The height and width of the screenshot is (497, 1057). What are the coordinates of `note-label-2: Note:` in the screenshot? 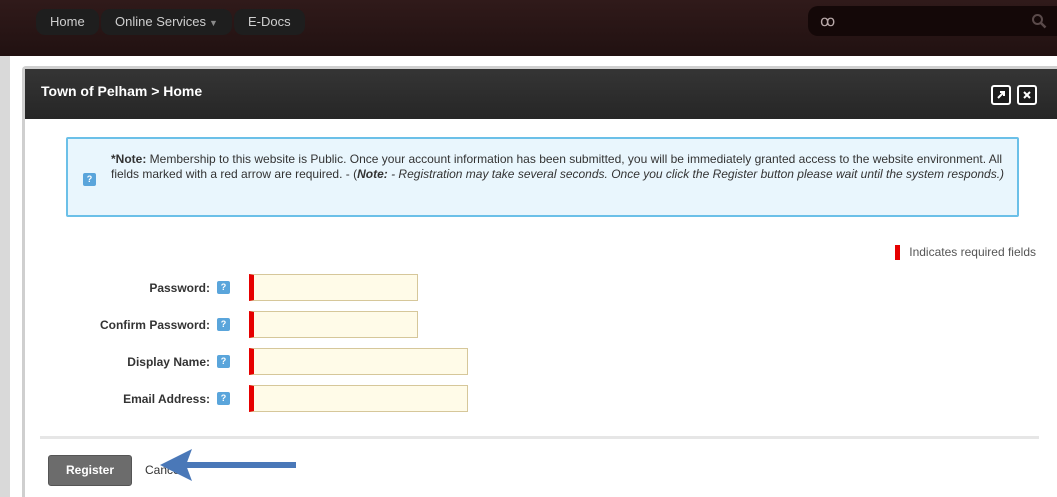 It's located at (372, 174).